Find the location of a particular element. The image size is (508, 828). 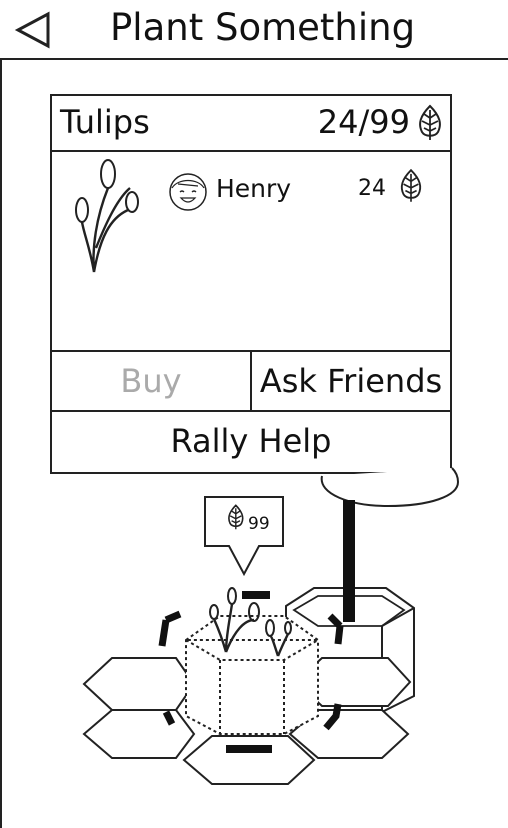

app-header: Plant Something is located at coordinates (254, 30).